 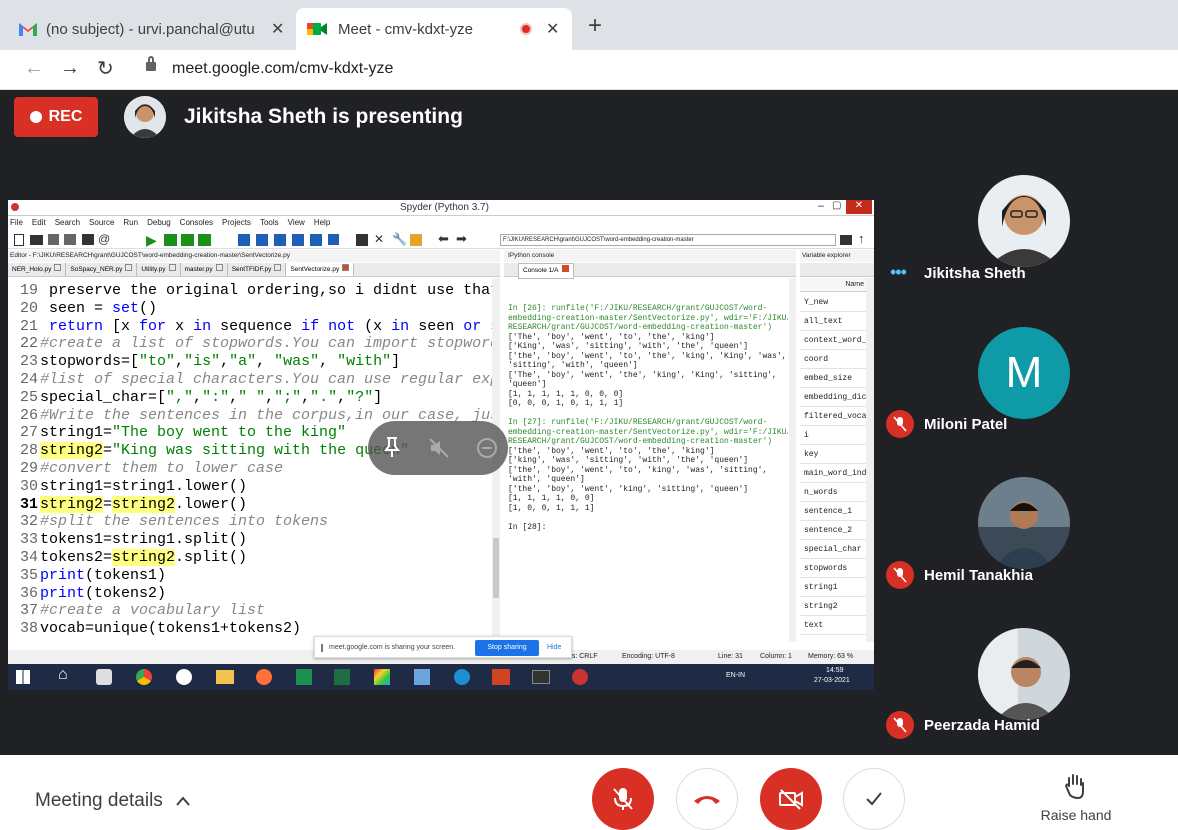 I want to click on maximize-button: ▢, so click(x=836, y=205).